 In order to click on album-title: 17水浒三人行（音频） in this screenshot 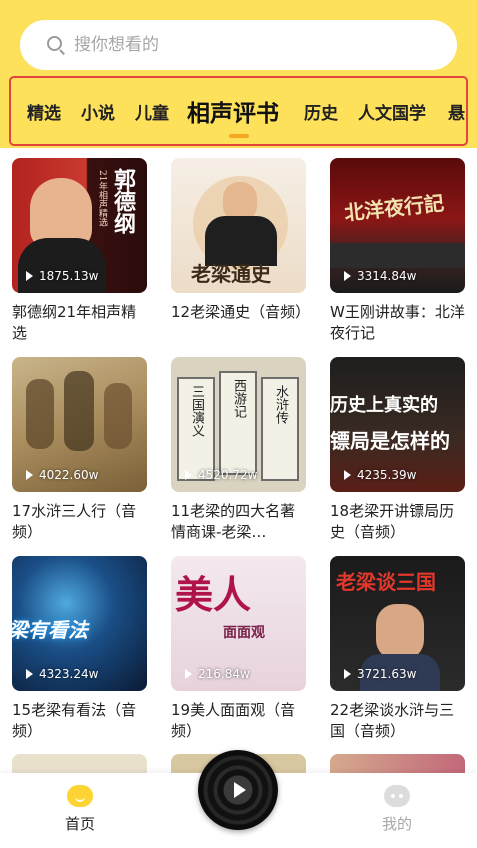, I will do `click(74, 521)`.